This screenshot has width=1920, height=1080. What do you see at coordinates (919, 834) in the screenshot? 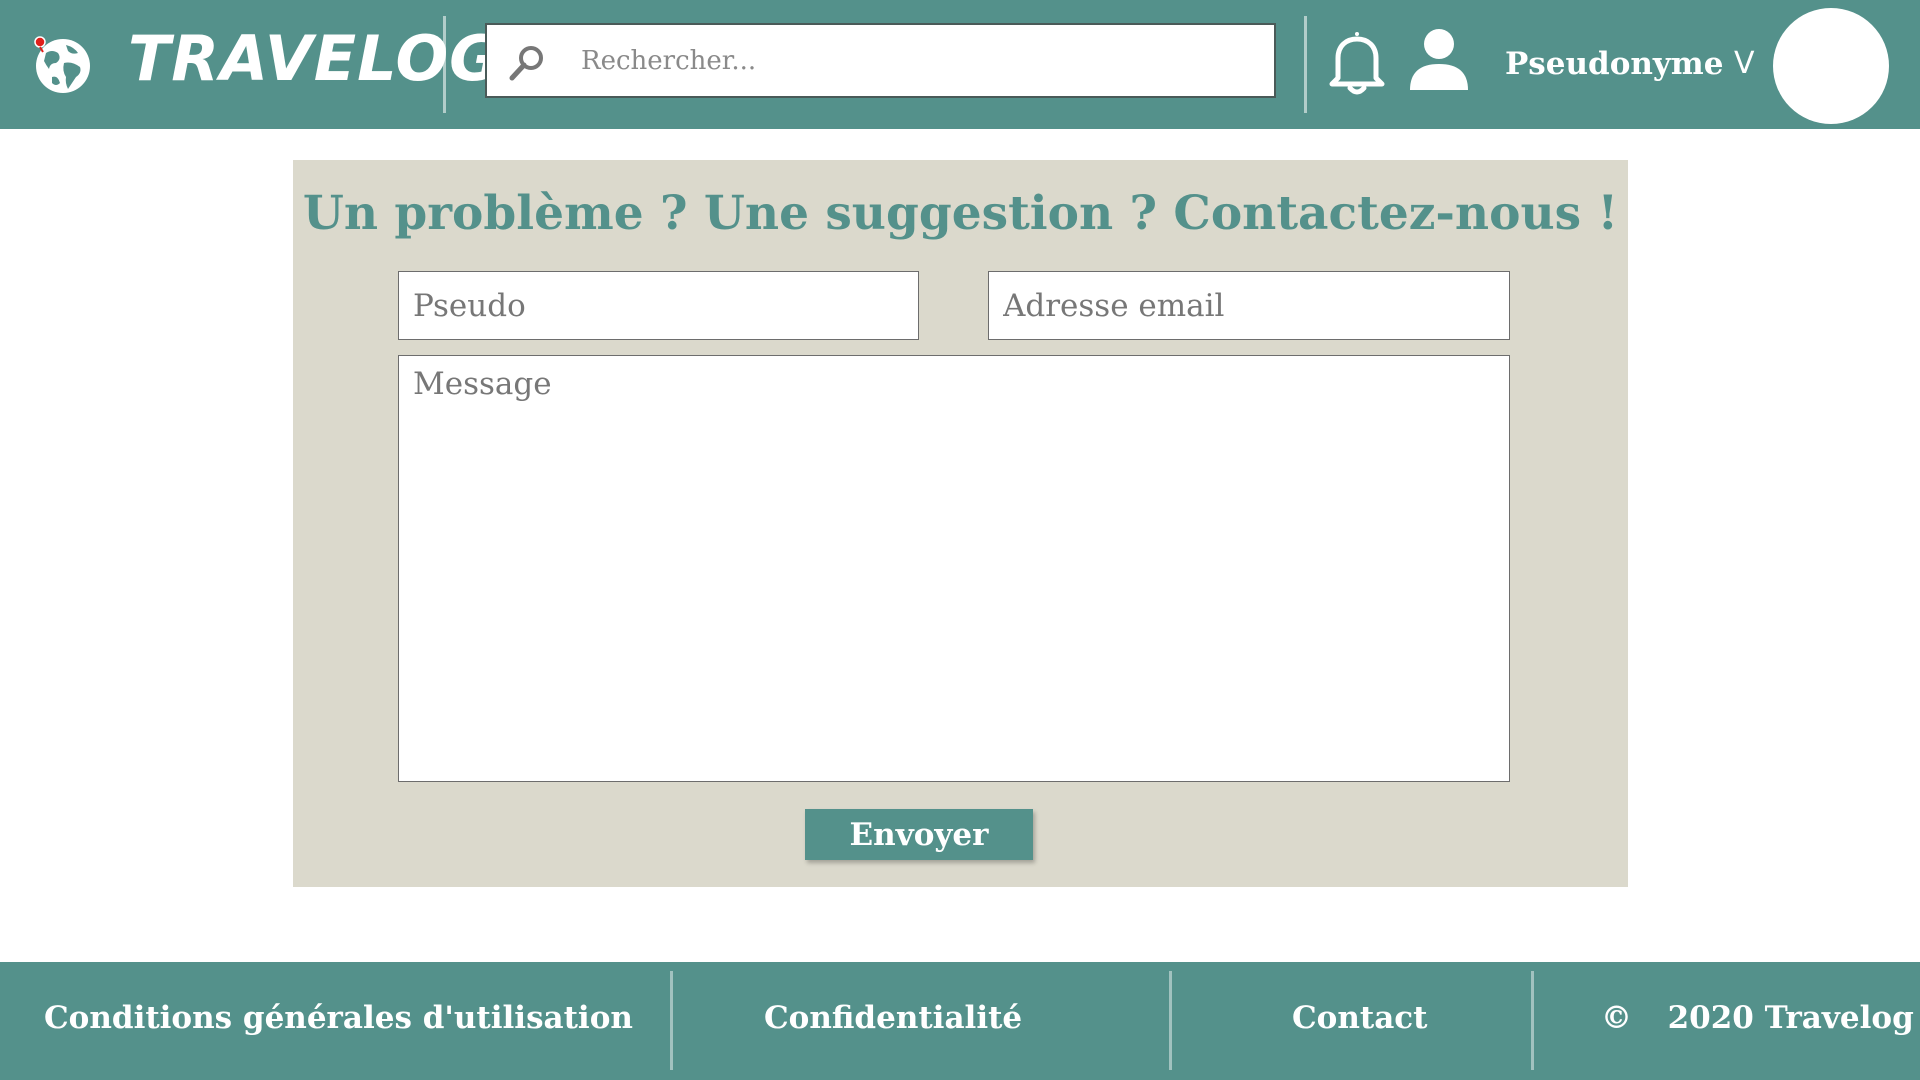
I see `send-button: Envoyer` at bounding box center [919, 834].